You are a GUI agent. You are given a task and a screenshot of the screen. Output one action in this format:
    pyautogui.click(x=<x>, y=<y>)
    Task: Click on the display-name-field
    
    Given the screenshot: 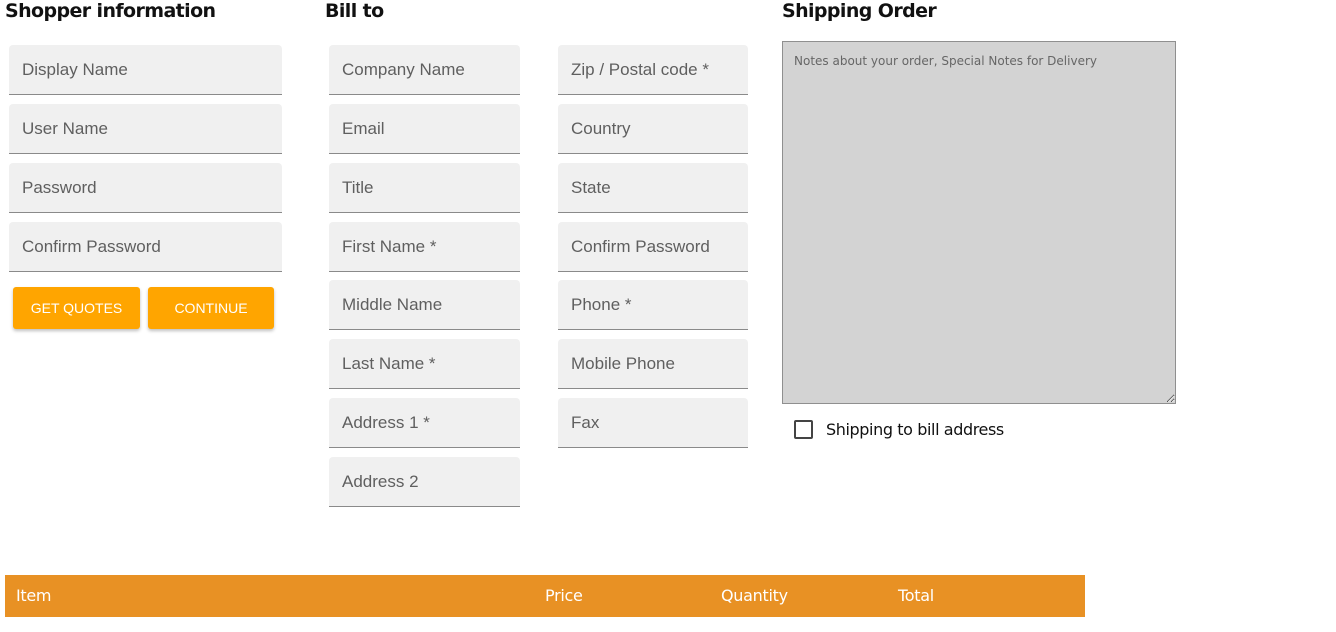 What is the action you would take?
    pyautogui.click(x=145, y=70)
    